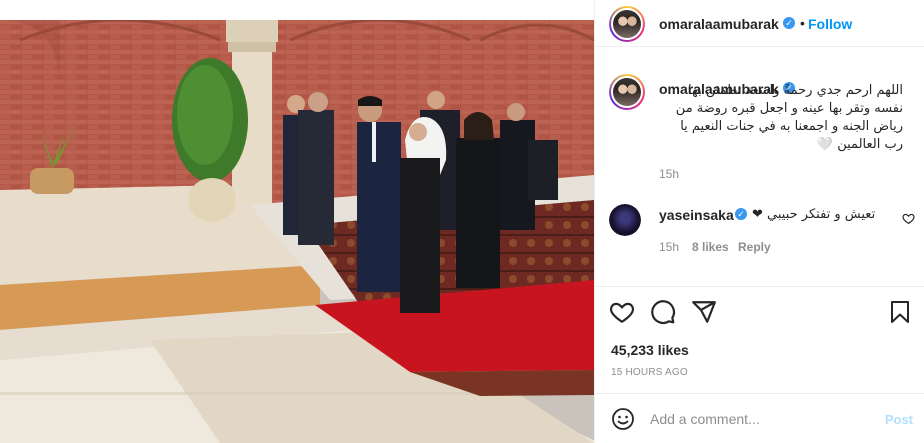  What do you see at coordinates (696, 215) in the screenshot?
I see `comment-username: yaseinsaka` at bounding box center [696, 215].